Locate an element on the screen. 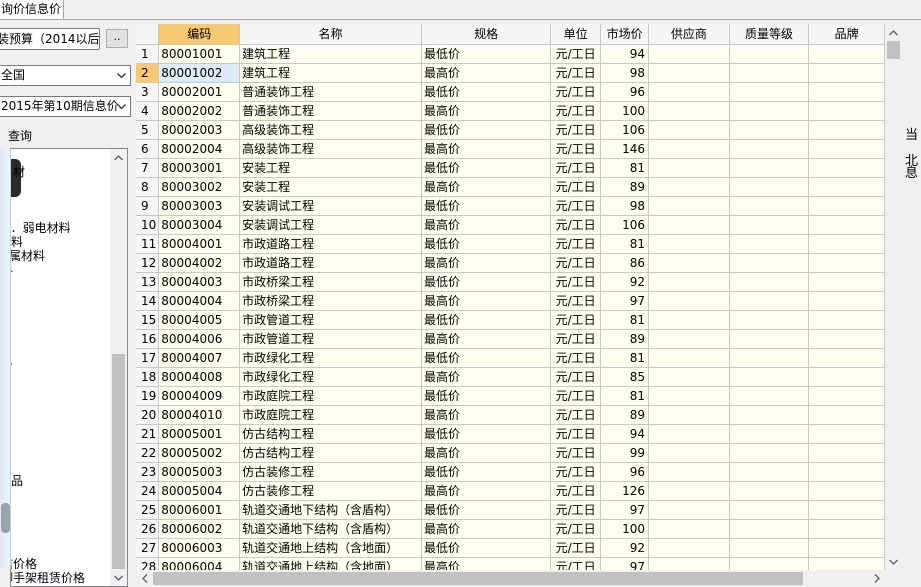  cell-price: 96 is located at coordinates (625, 472).